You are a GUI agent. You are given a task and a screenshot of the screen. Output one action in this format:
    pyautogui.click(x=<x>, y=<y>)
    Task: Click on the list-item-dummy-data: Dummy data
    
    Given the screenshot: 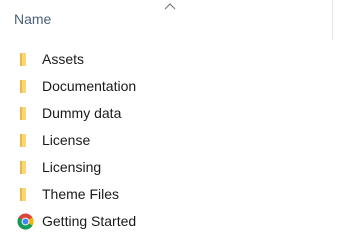 What is the action you would take?
    pyautogui.click(x=170, y=113)
    